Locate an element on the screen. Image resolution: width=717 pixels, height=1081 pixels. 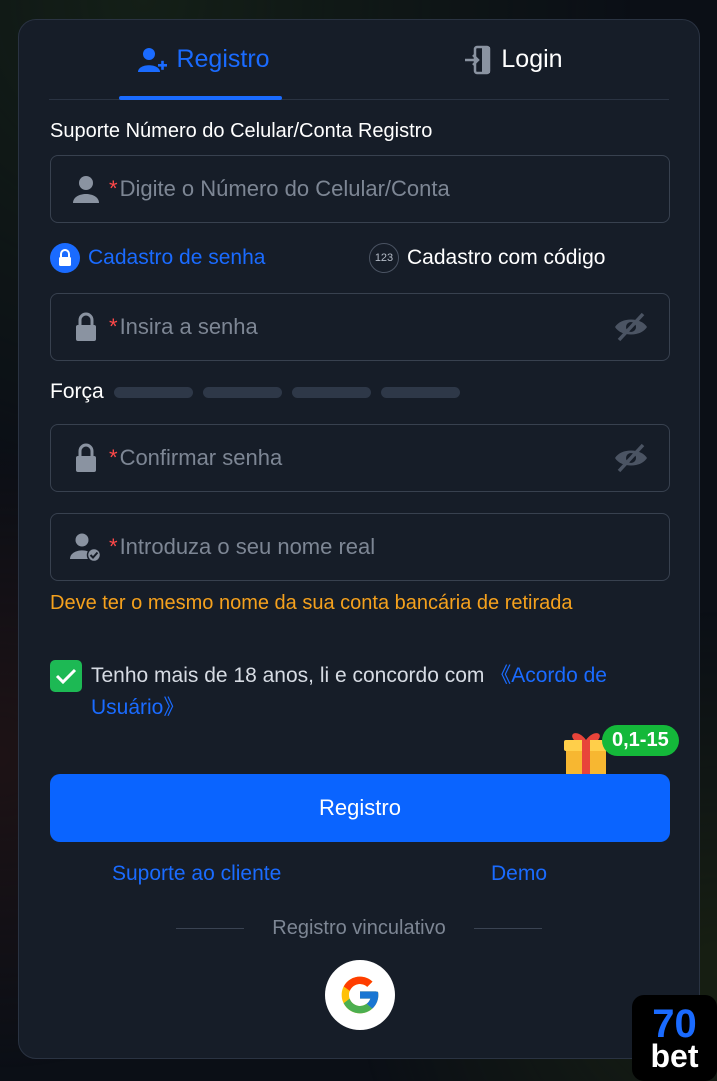
123-icon: 123 is located at coordinates (384, 258).